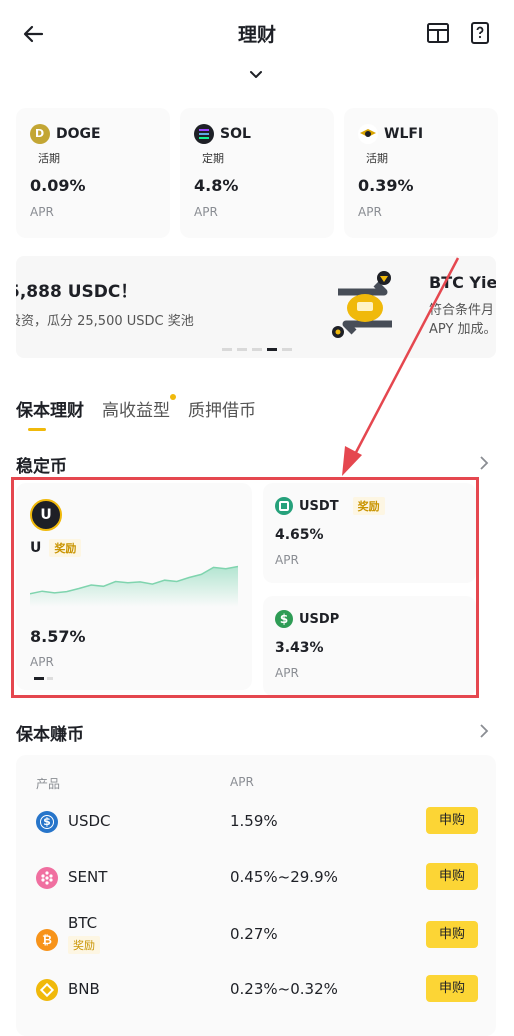 Image resolution: width=514 pixels, height=1036 pixels. I want to click on tab-principal-protected: 保本理财, so click(50, 408).